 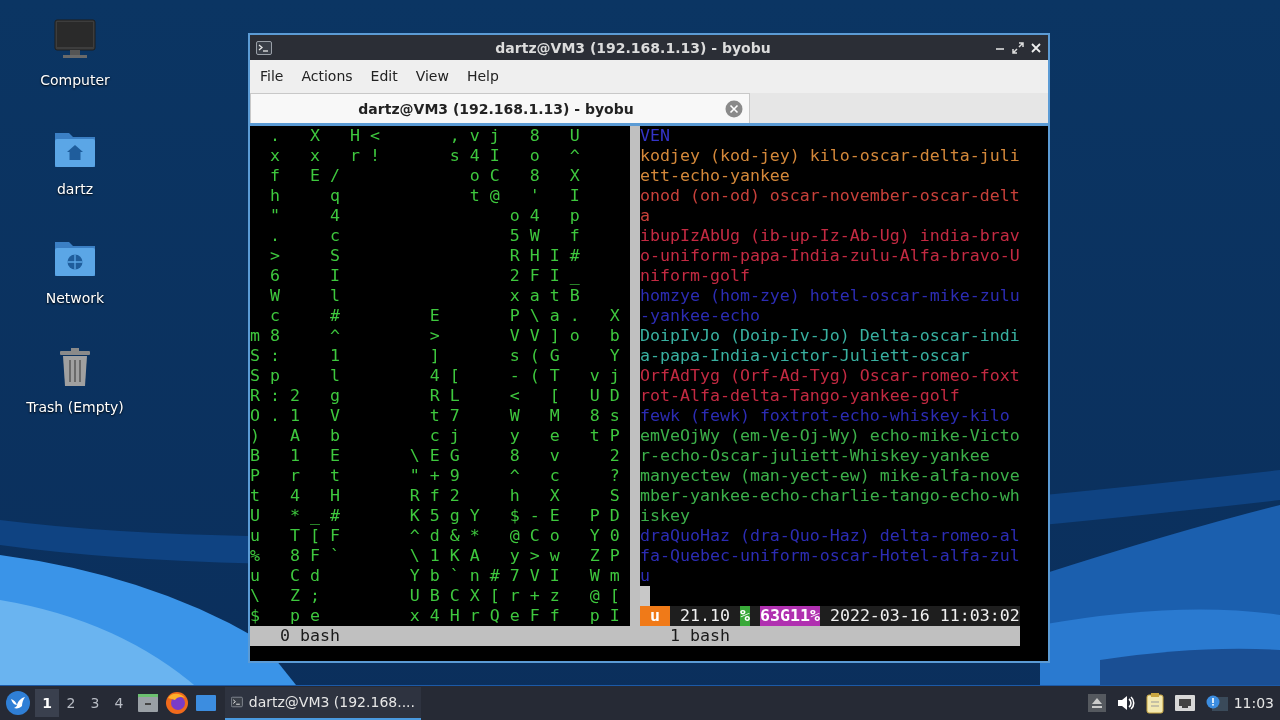 I want to click on window-icon, so click(x=206, y=703).